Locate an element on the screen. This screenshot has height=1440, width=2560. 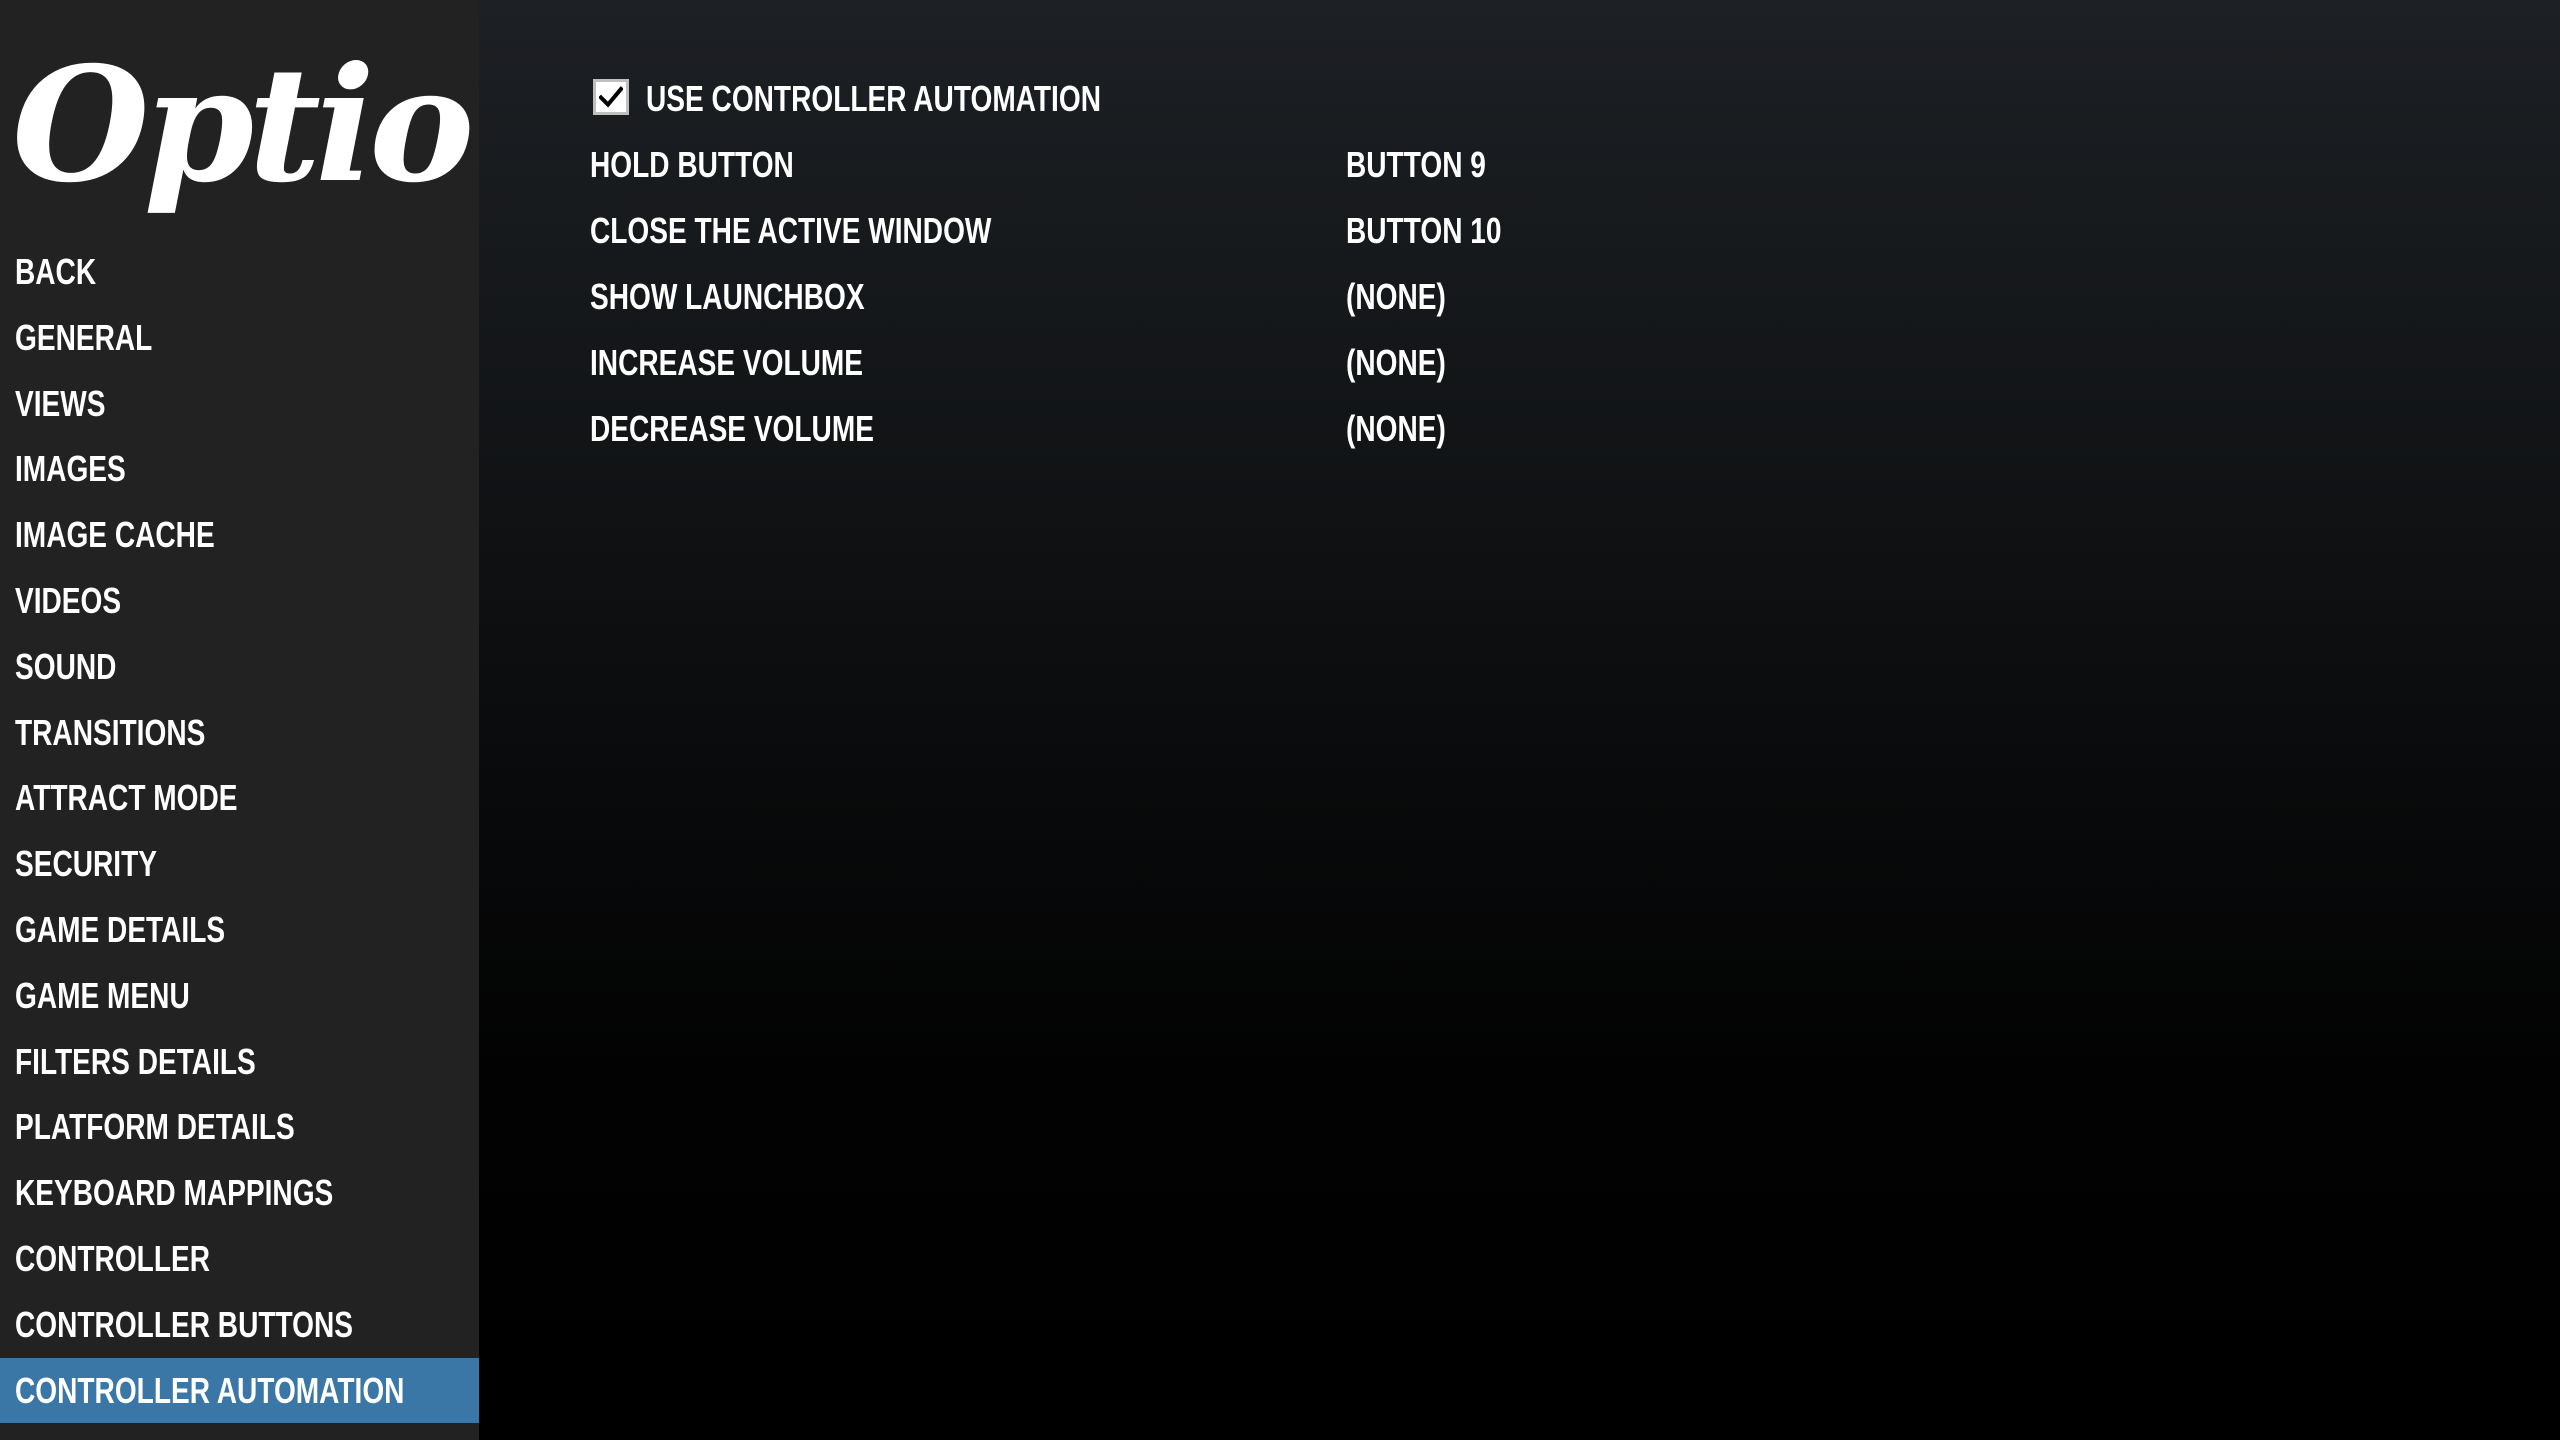
sidebar-item-game-details: GAME DETAILS is located at coordinates (239, 930).